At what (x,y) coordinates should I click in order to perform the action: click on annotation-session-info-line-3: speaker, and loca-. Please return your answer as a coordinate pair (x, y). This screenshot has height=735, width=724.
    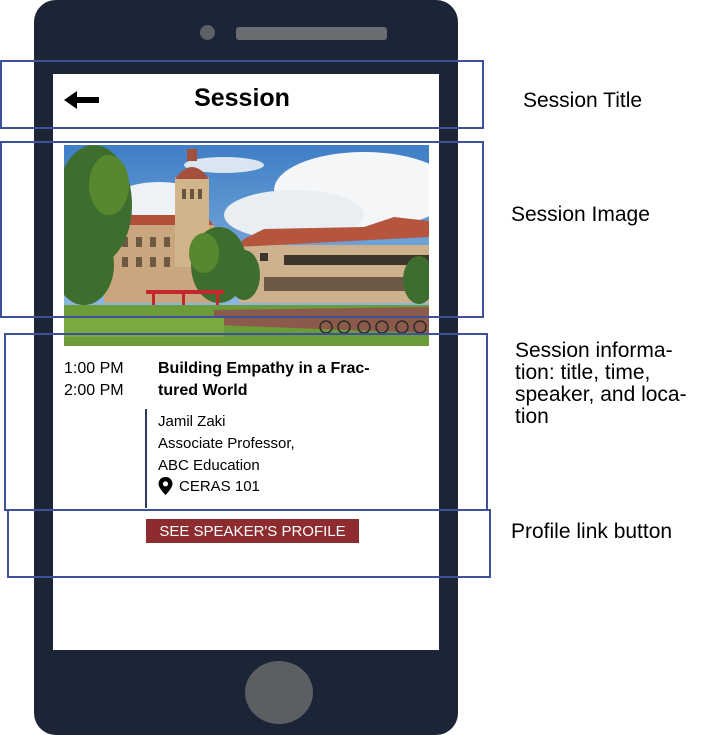
    Looking at the image, I should click on (601, 394).